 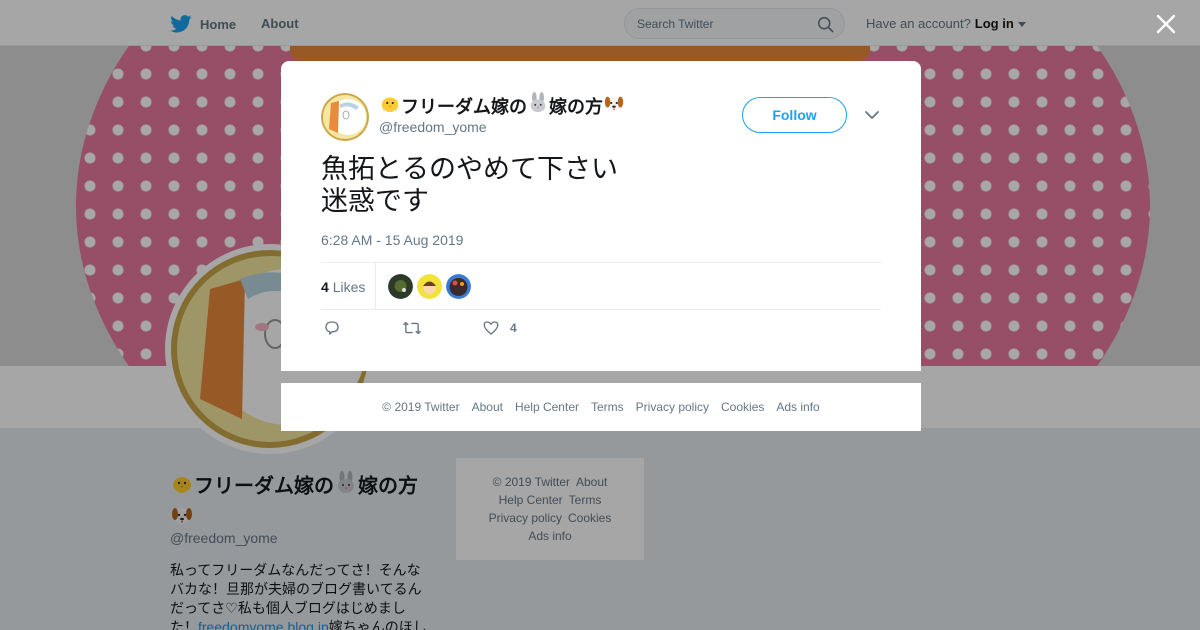 I want to click on tweet-author-name: フリーダム嫁の 嫁の方, so click(x=502, y=105).